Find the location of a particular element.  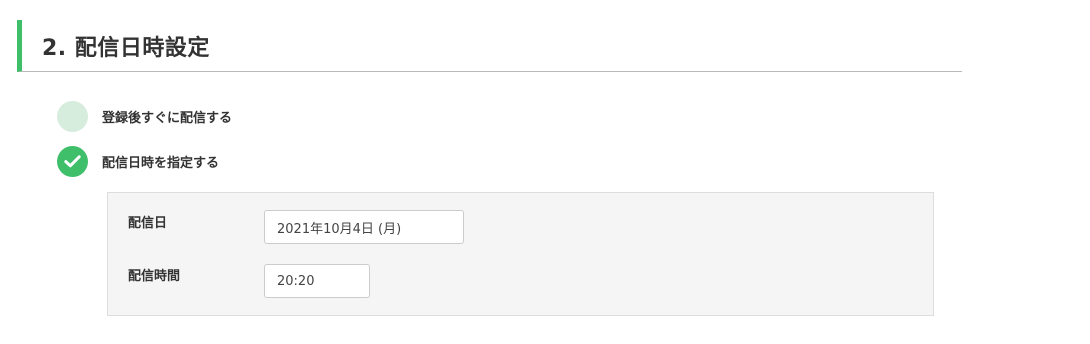

delivery-time-input is located at coordinates (317, 281).